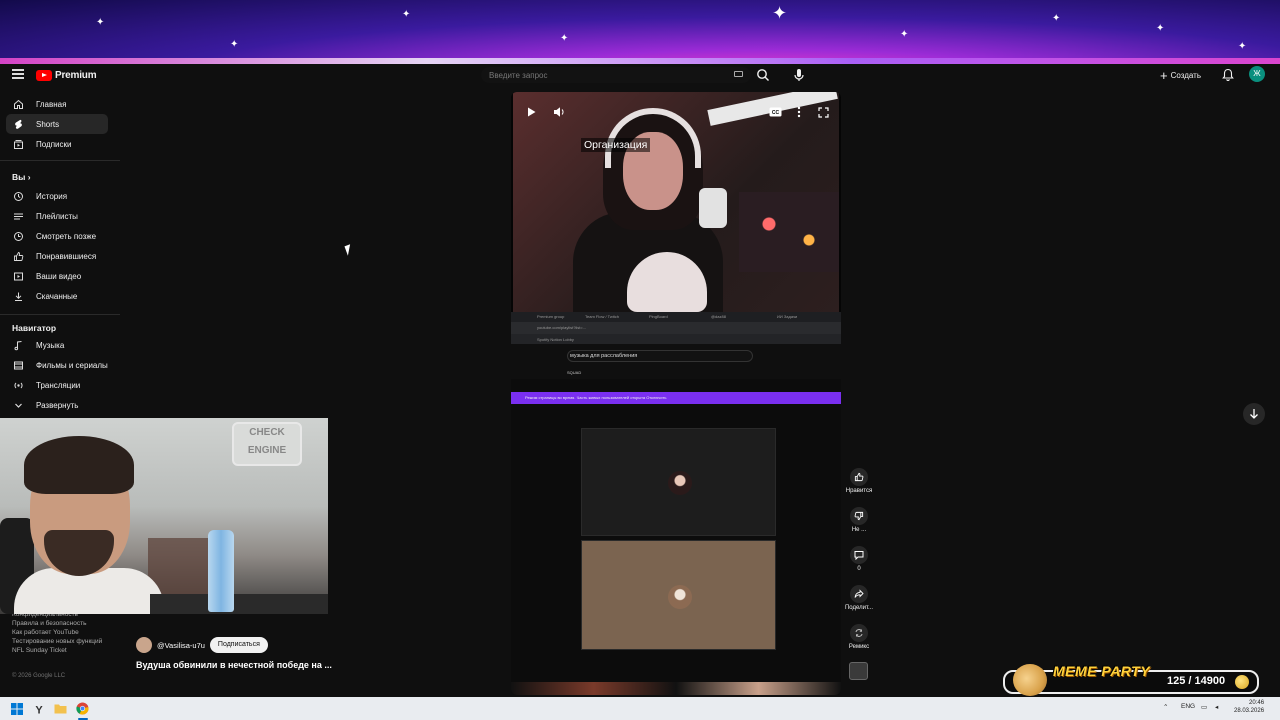  What do you see at coordinates (859, 633) in the screenshot?
I see `remix-icon` at bounding box center [859, 633].